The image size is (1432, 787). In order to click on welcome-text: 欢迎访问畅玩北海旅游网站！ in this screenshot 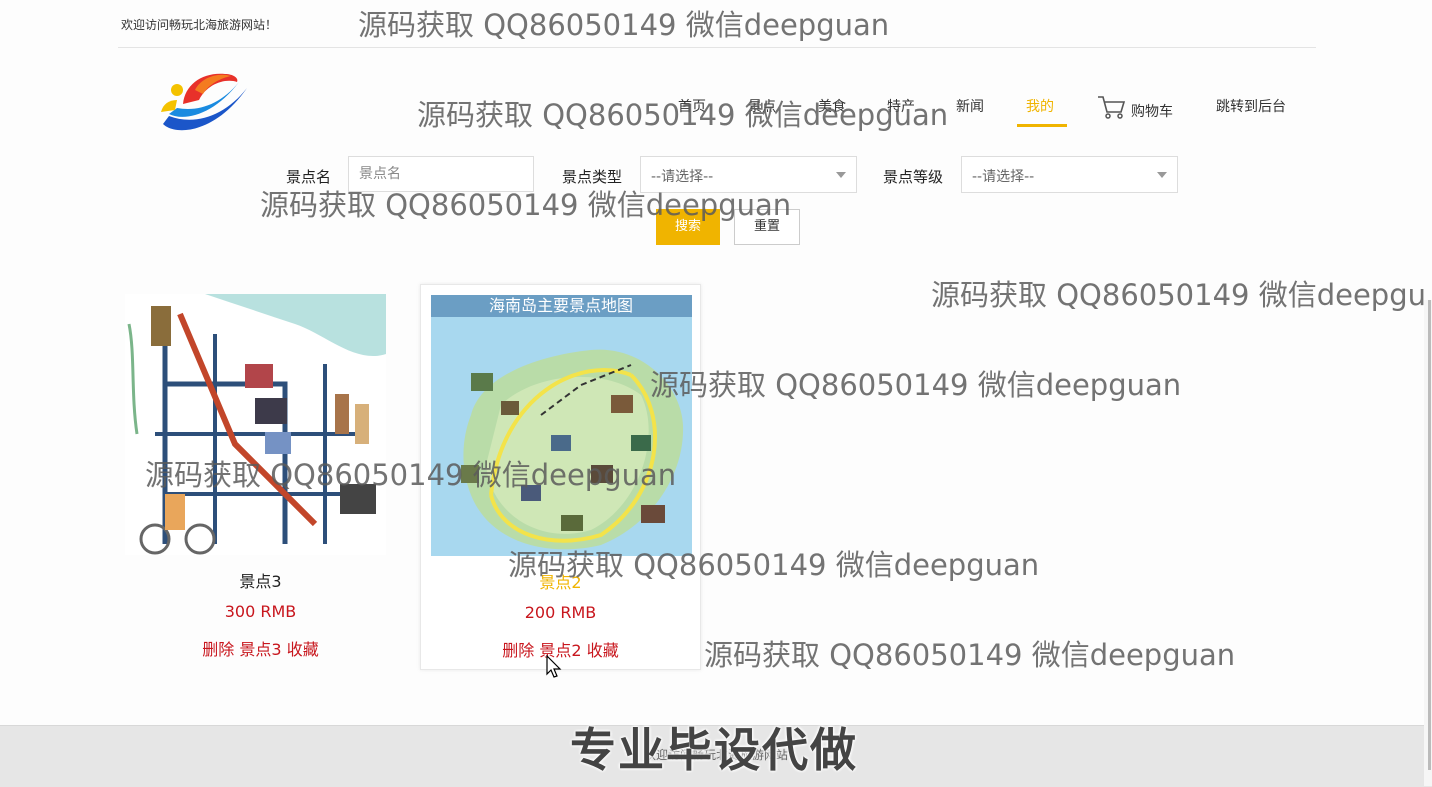, I will do `click(199, 25)`.